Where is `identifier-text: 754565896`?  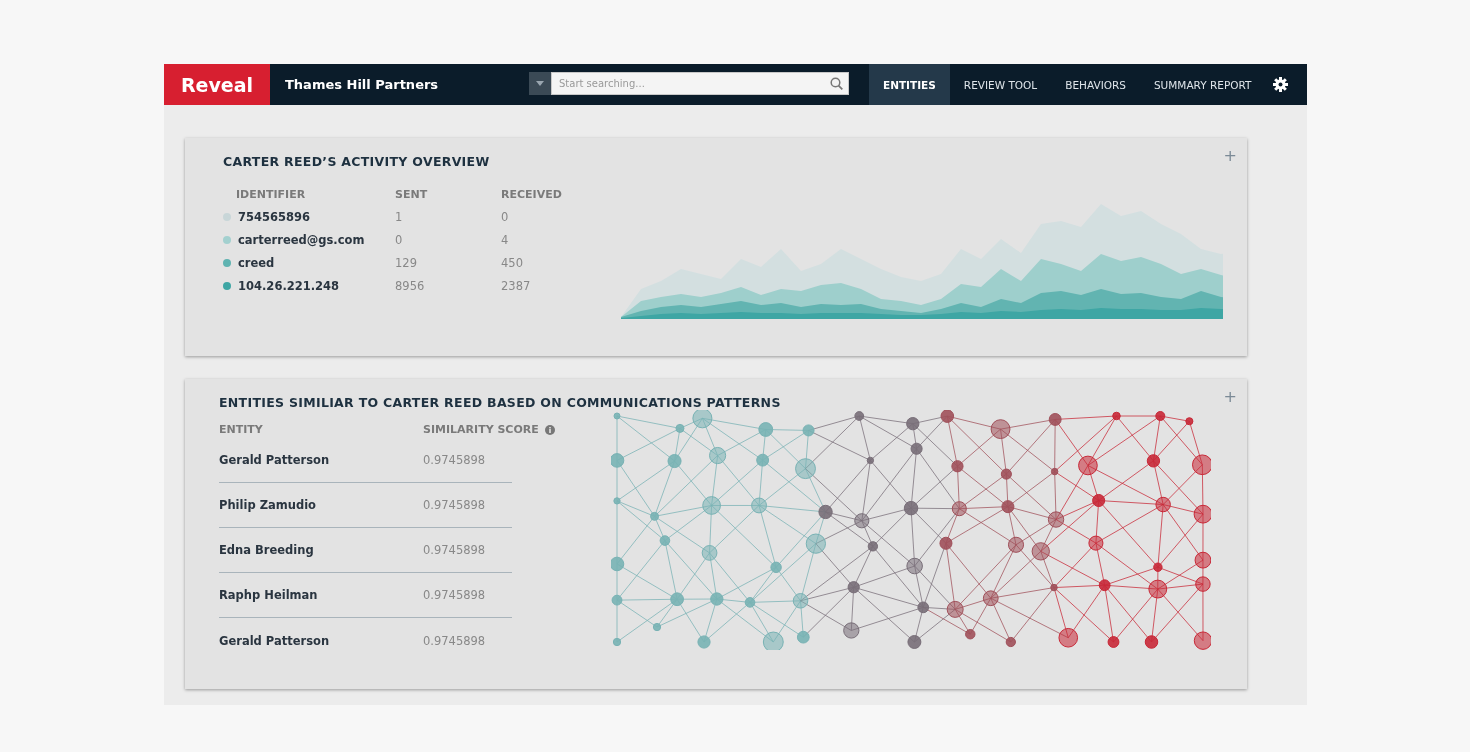 identifier-text: 754565896 is located at coordinates (274, 217).